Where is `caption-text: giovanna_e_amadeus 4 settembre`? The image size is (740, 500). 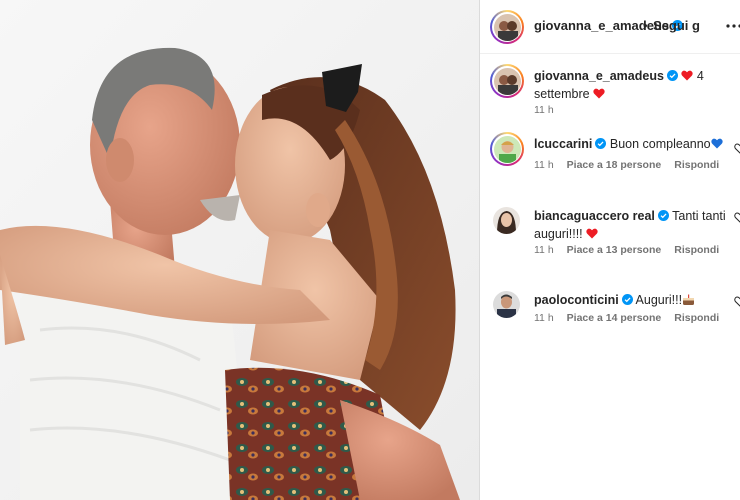
caption-text: giovanna_e_amadeus 4 settembre is located at coordinates (631, 85).